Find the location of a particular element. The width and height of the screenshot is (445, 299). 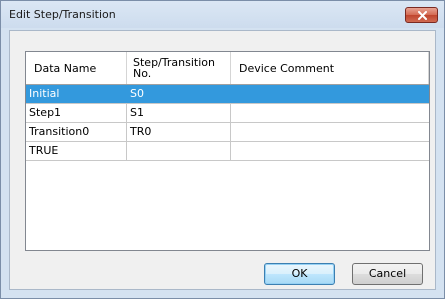

step-no-cell: S1 is located at coordinates (179, 113).